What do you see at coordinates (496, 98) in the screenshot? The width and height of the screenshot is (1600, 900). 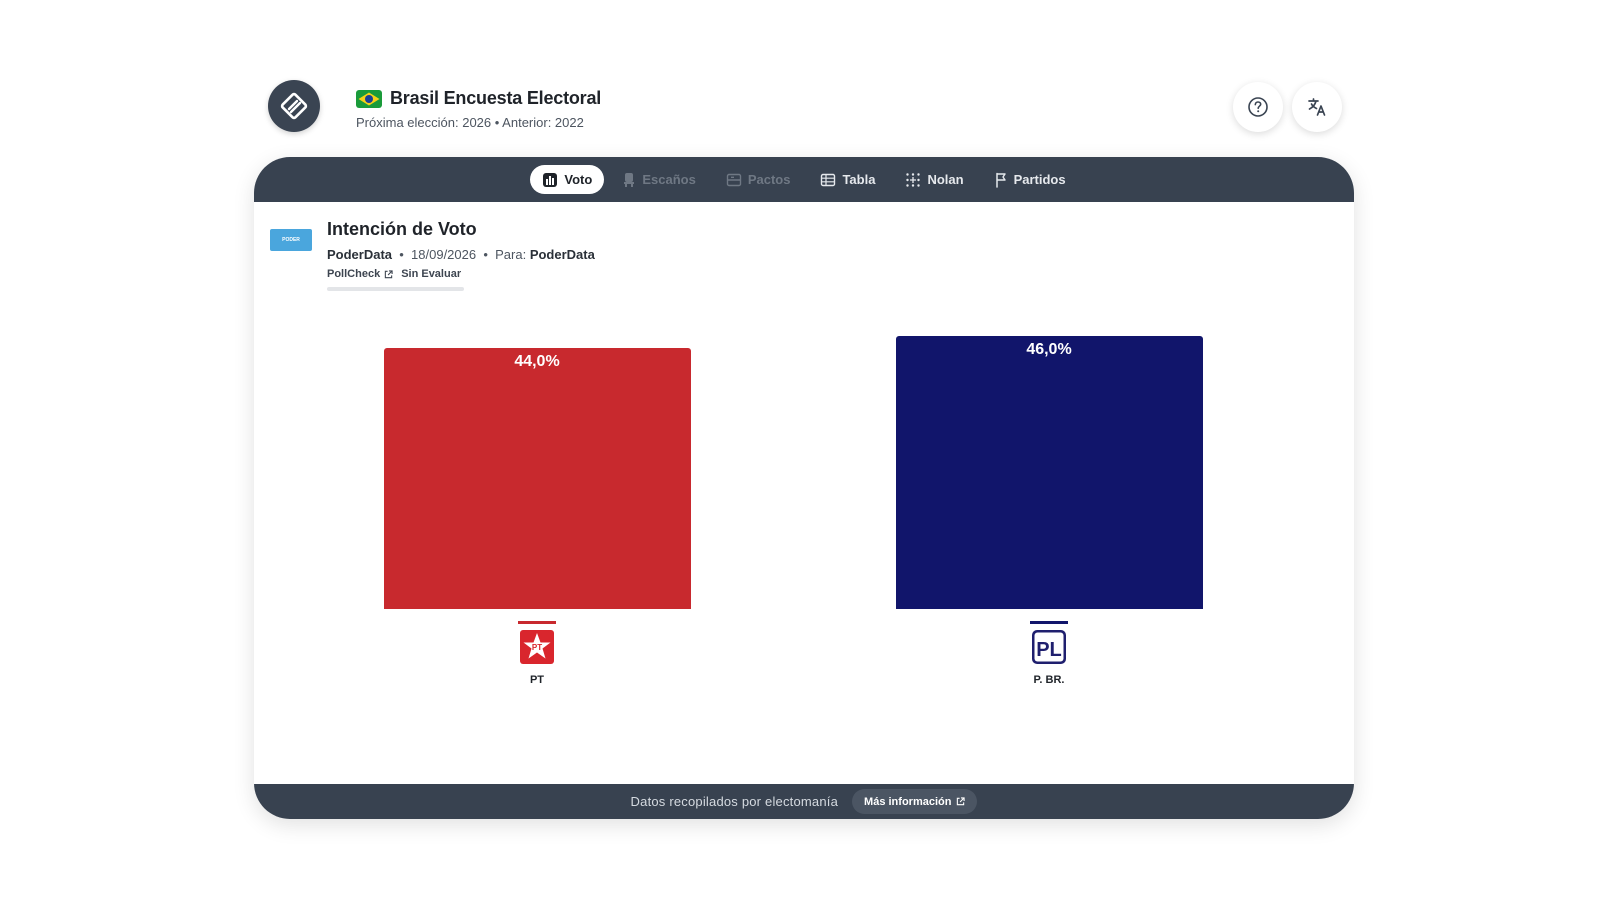 I see `app-title: Brasil Encuesta Electoral` at bounding box center [496, 98].